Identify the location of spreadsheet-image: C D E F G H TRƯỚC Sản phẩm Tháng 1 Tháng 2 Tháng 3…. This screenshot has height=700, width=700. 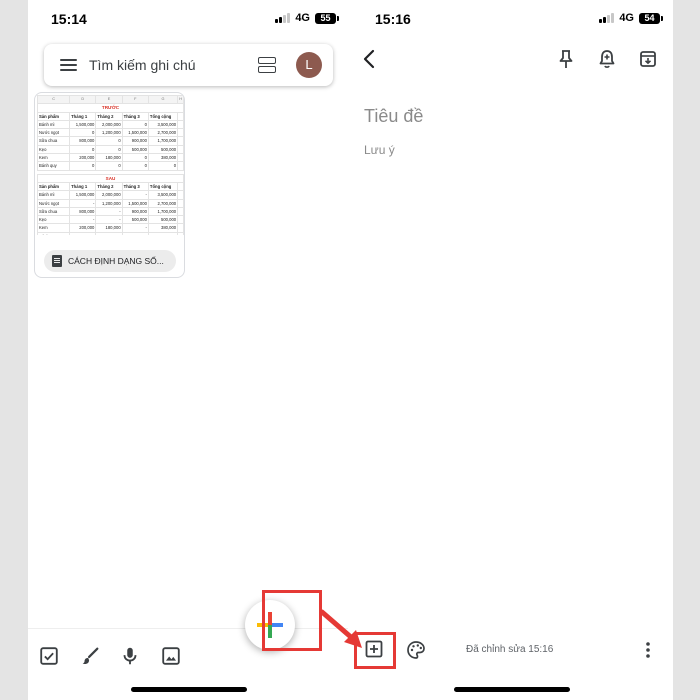
(110, 165).